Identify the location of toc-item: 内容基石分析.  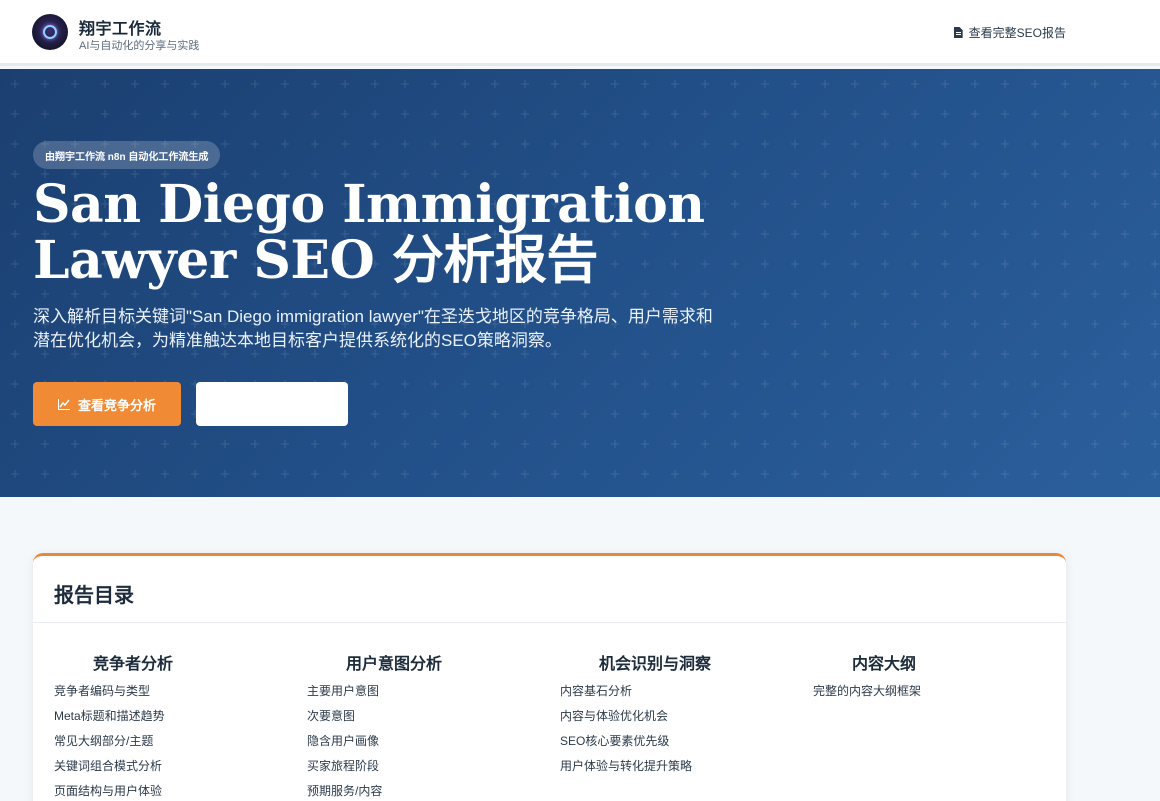
(675, 695).